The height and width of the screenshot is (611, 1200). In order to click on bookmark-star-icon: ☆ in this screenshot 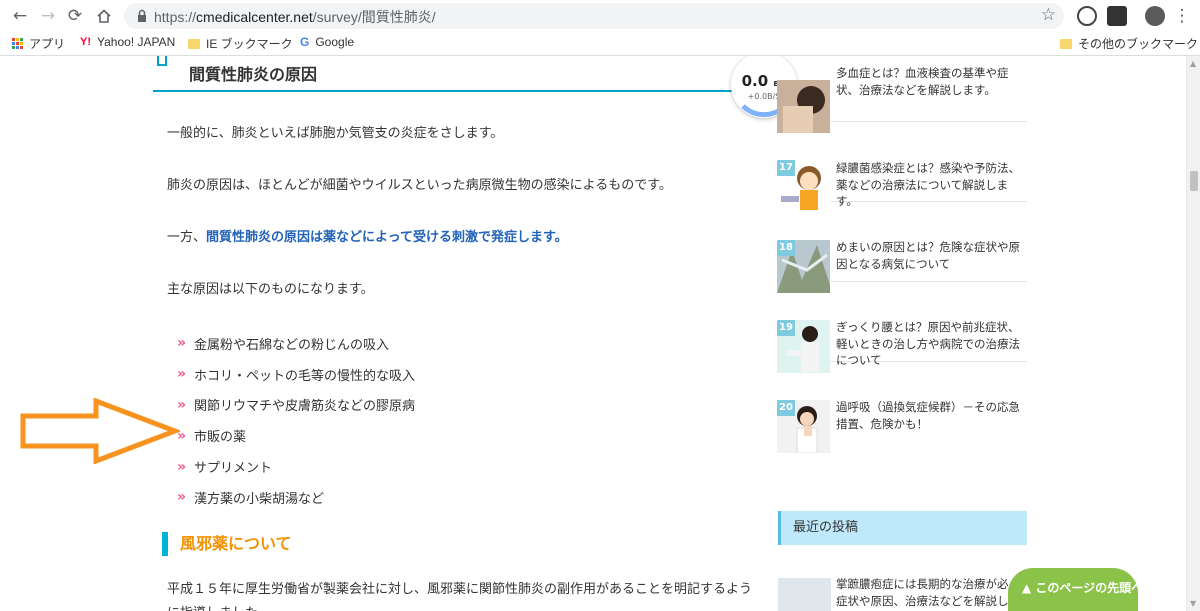, I will do `click(1048, 15)`.